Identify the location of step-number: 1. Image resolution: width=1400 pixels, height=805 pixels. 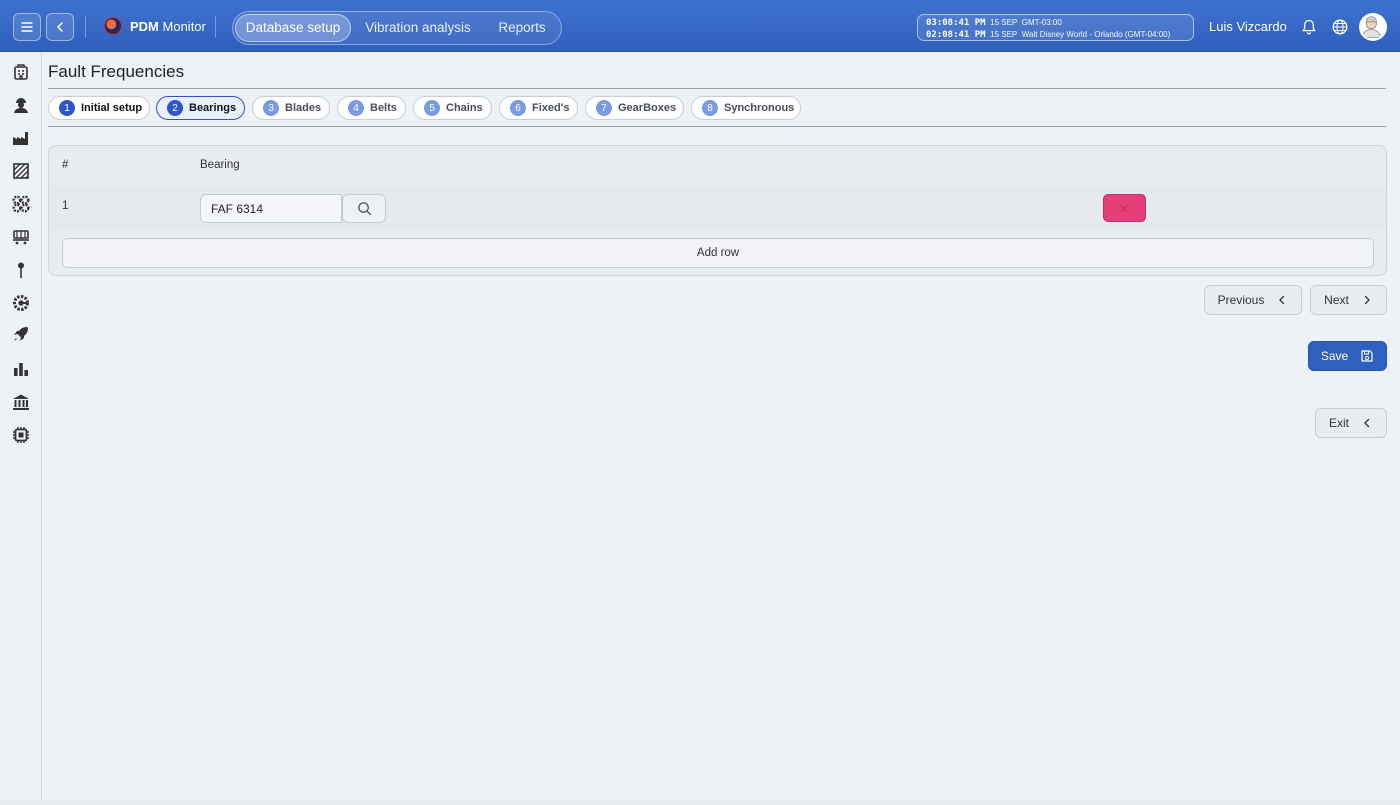
(67, 108).